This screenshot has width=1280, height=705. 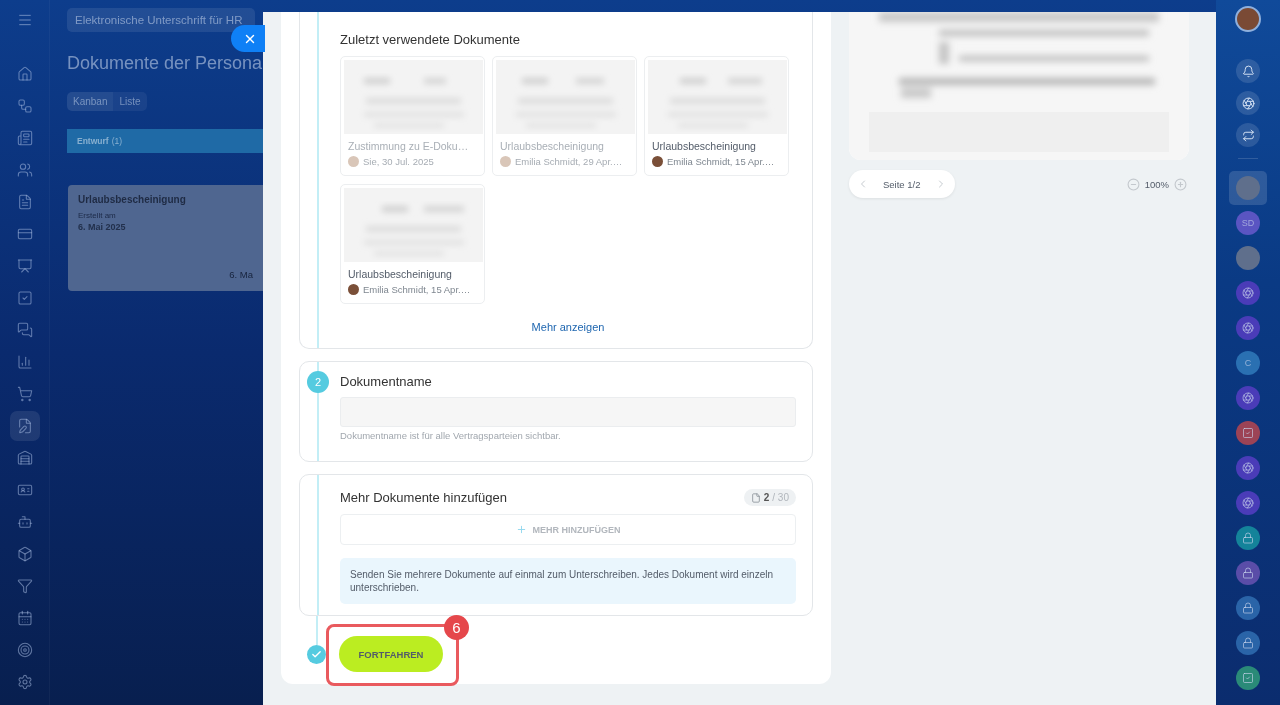 What do you see at coordinates (165, 63) in the screenshot?
I see `page-title: Dokumente der Persona` at bounding box center [165, 63].